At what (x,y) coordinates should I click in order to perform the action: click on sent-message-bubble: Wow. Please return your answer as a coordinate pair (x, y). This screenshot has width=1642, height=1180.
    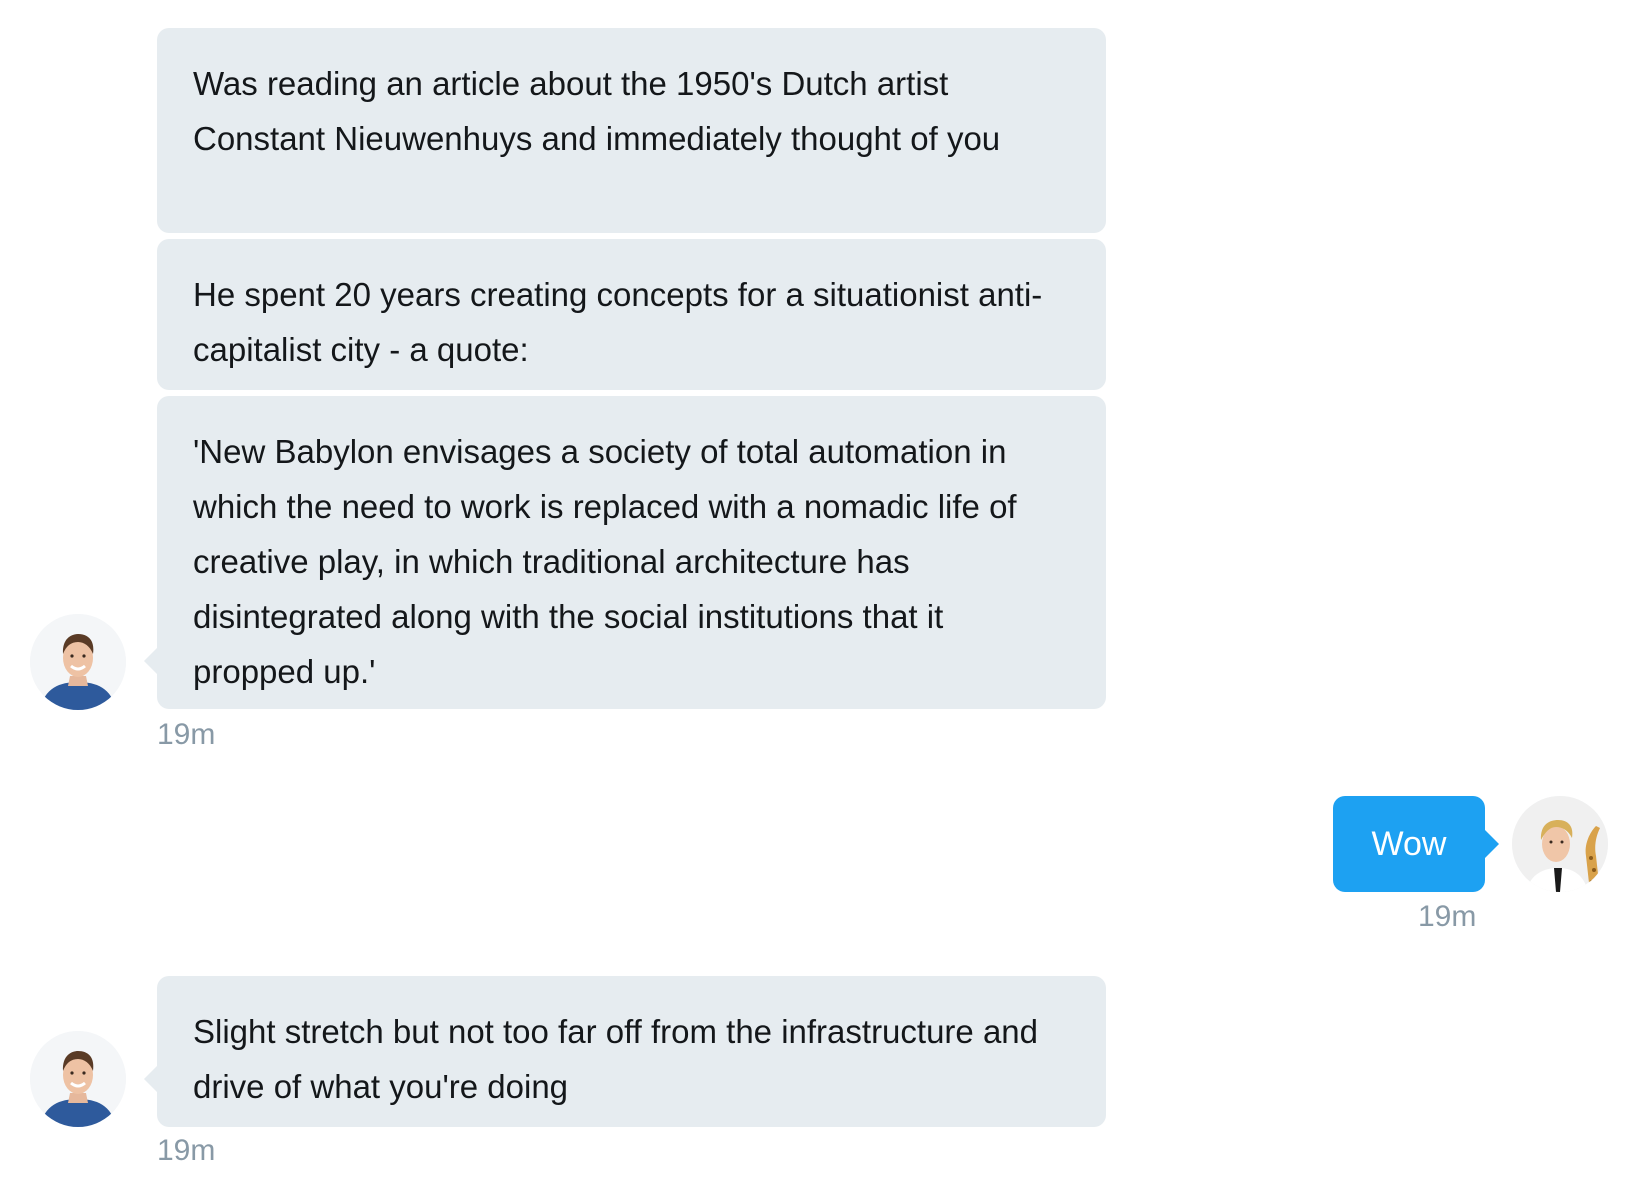
    Looking at the image, I should click on (1416, 844).